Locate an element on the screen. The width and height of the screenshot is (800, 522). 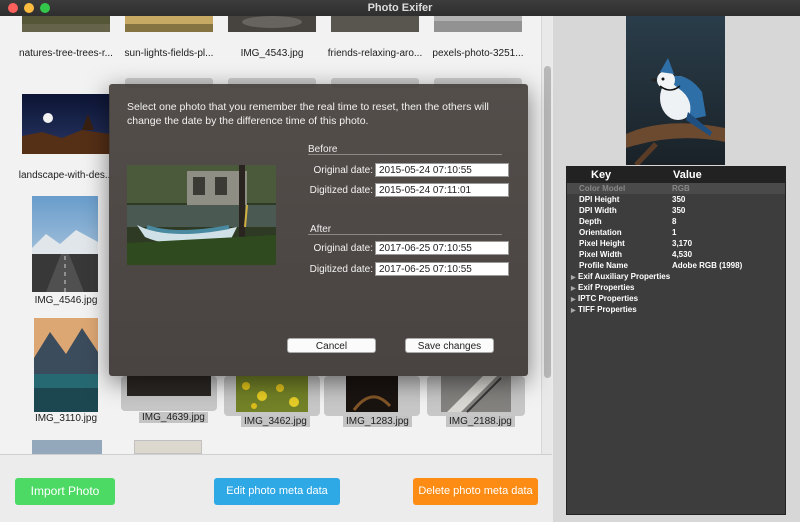
metadata-value: RGB is located at coordinates (681, 188).